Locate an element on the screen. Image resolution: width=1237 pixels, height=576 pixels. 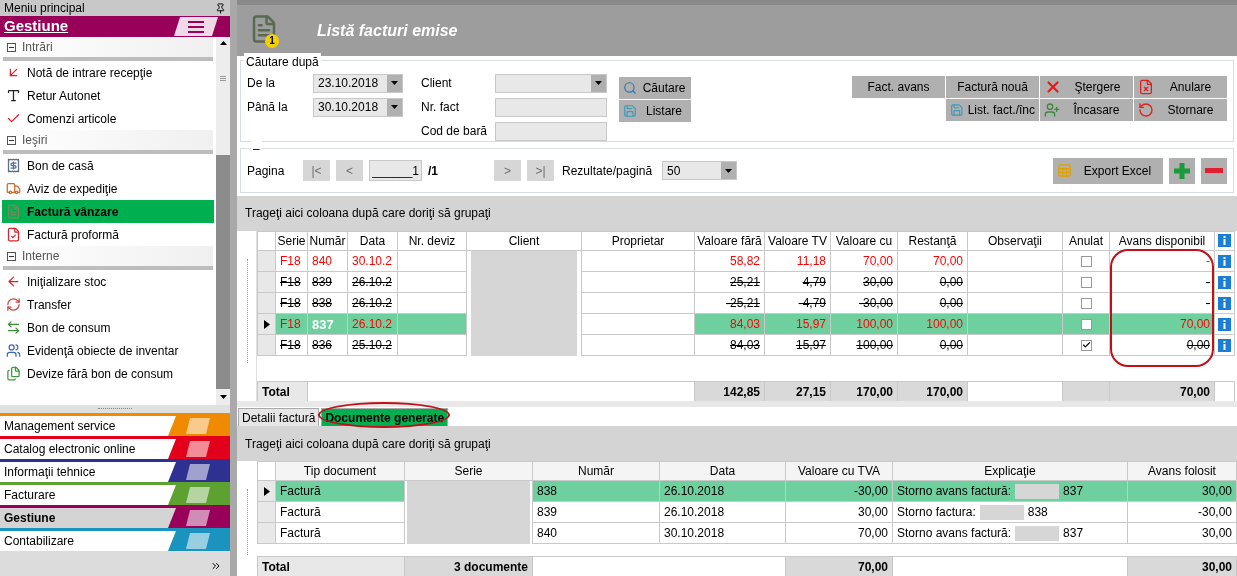
date-field: 30.10.2018 is located at coordinates (358, 107).